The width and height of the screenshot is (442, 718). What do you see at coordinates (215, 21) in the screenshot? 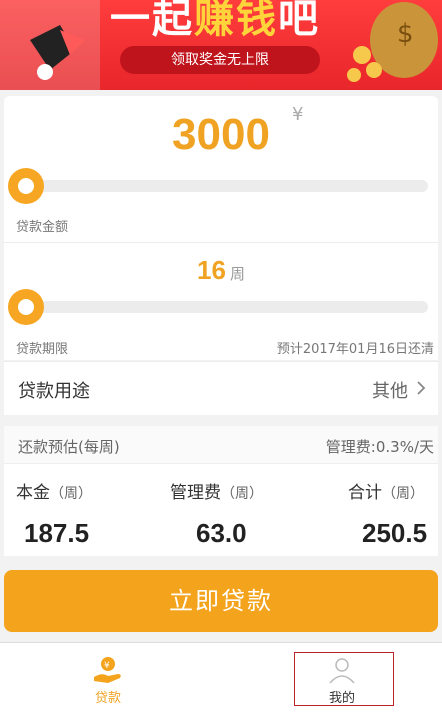
I see `banner-title: 一起赚钱吧` at bounding box center [215, 21].